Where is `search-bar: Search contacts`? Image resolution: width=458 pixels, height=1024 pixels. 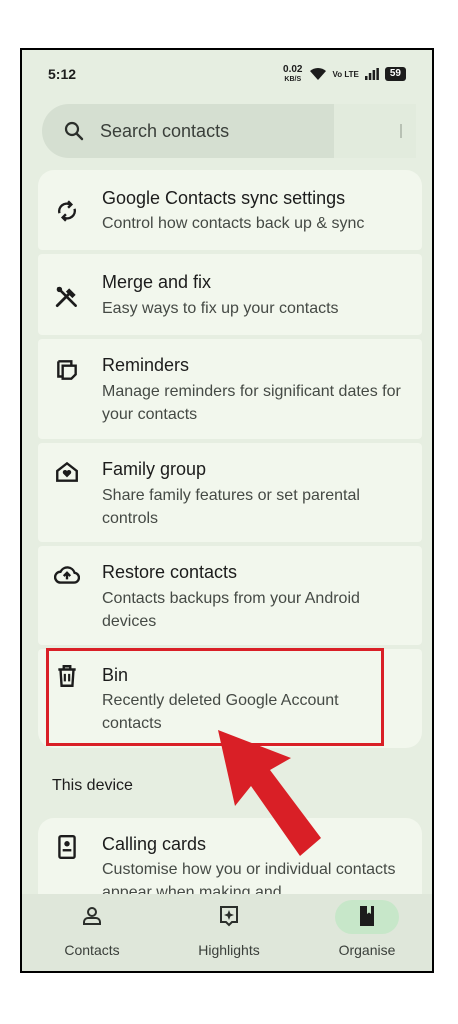 search-bar: Search contacts is located at coordinates (188, 131).